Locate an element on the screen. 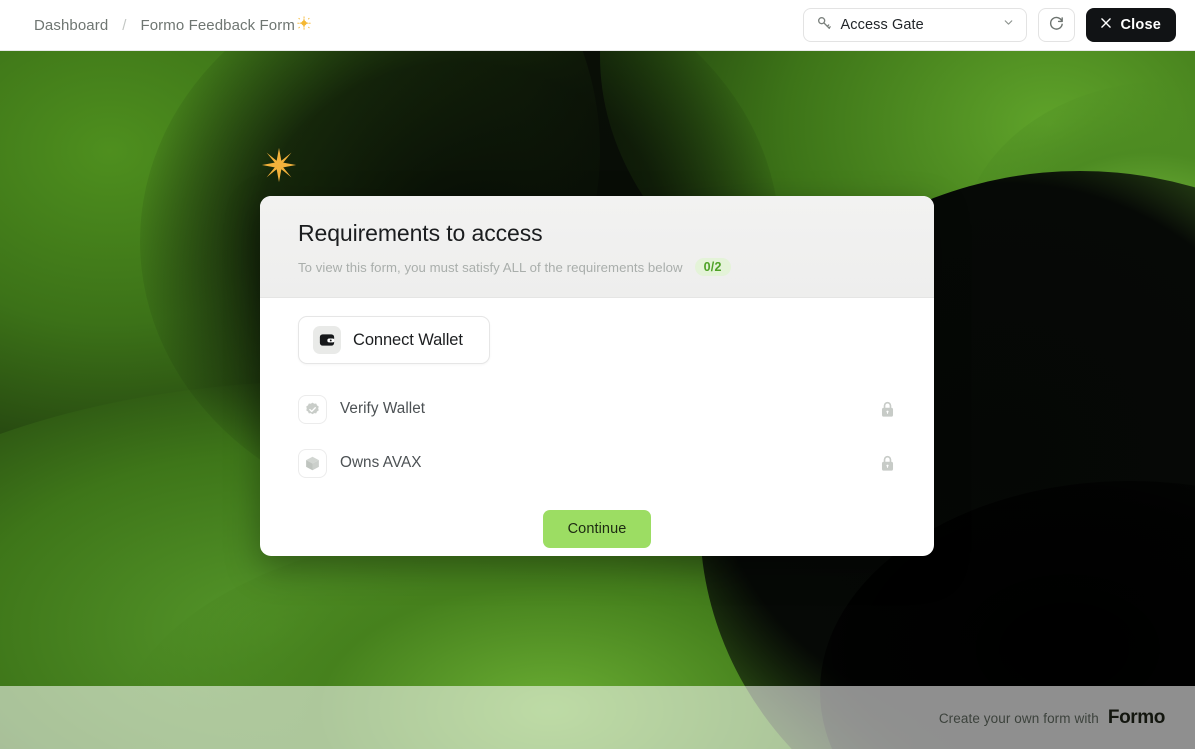 This screenshot has height=749, width=1195. connect-wallet-button: Connect Wallet is located at coordinates (394, 340).